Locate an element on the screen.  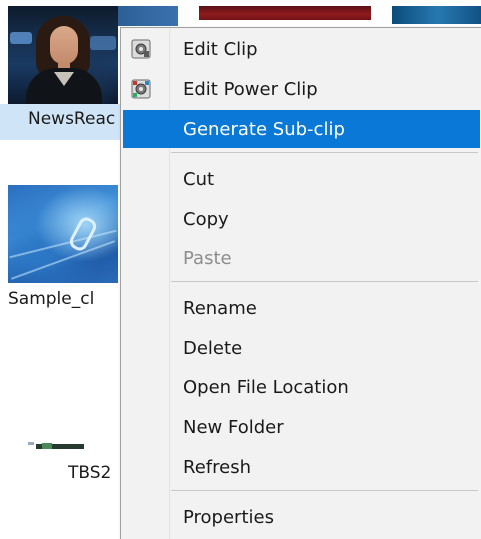
clip-thumbnail-blue is located at coordinates (436, 15).